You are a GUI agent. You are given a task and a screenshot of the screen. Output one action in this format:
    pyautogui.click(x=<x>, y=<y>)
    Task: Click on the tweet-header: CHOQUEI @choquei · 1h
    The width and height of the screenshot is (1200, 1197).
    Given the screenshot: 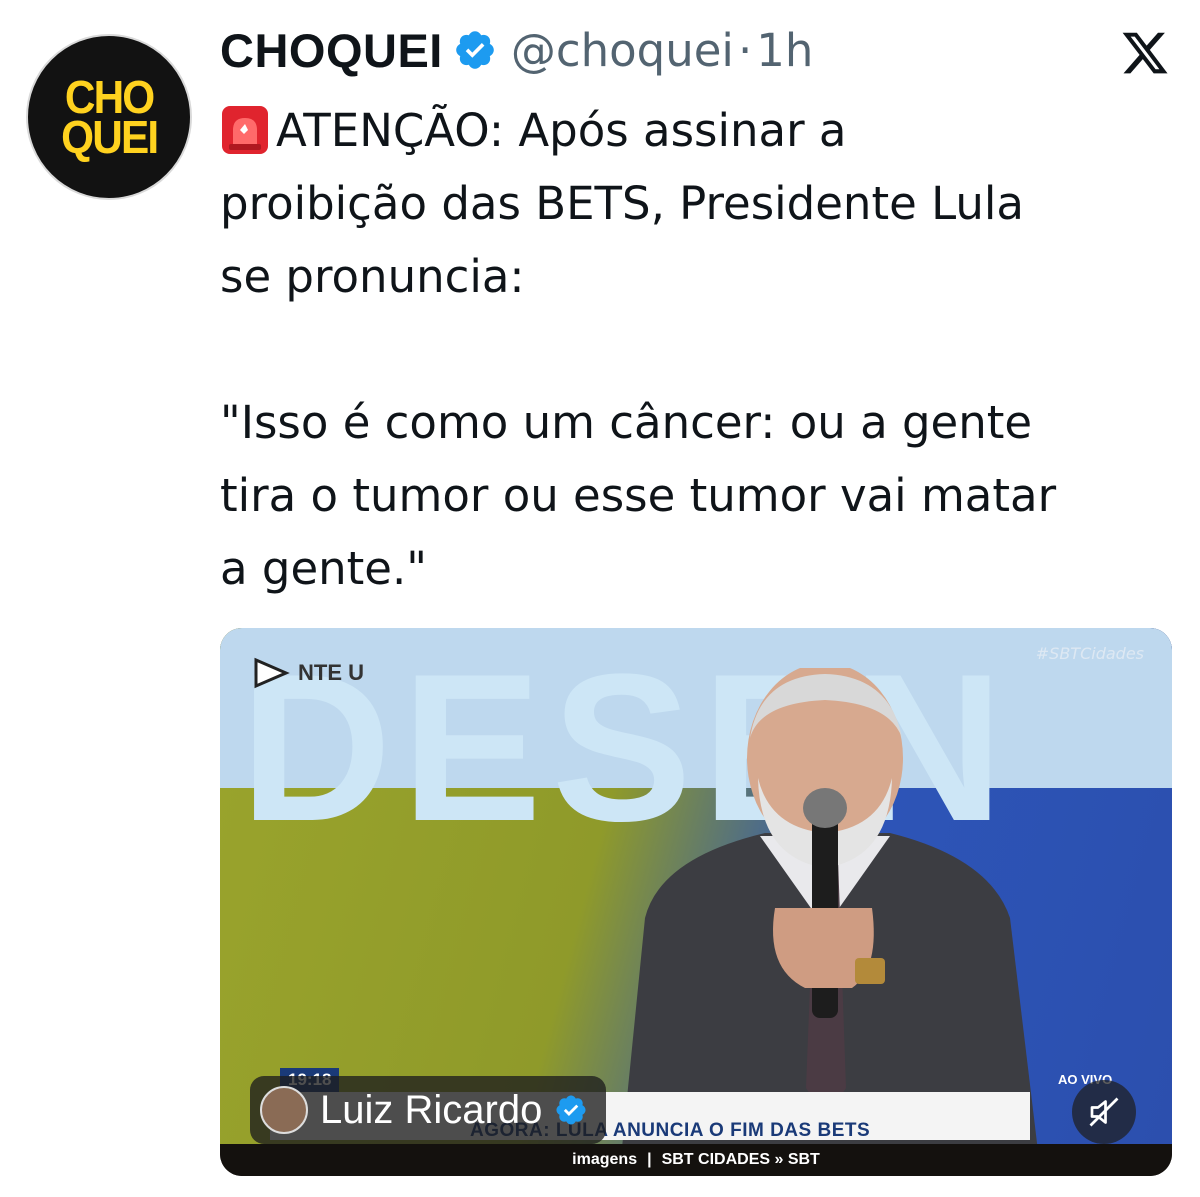 What is the action you would take?
    pyautogui.click(x=516, y=50)
    